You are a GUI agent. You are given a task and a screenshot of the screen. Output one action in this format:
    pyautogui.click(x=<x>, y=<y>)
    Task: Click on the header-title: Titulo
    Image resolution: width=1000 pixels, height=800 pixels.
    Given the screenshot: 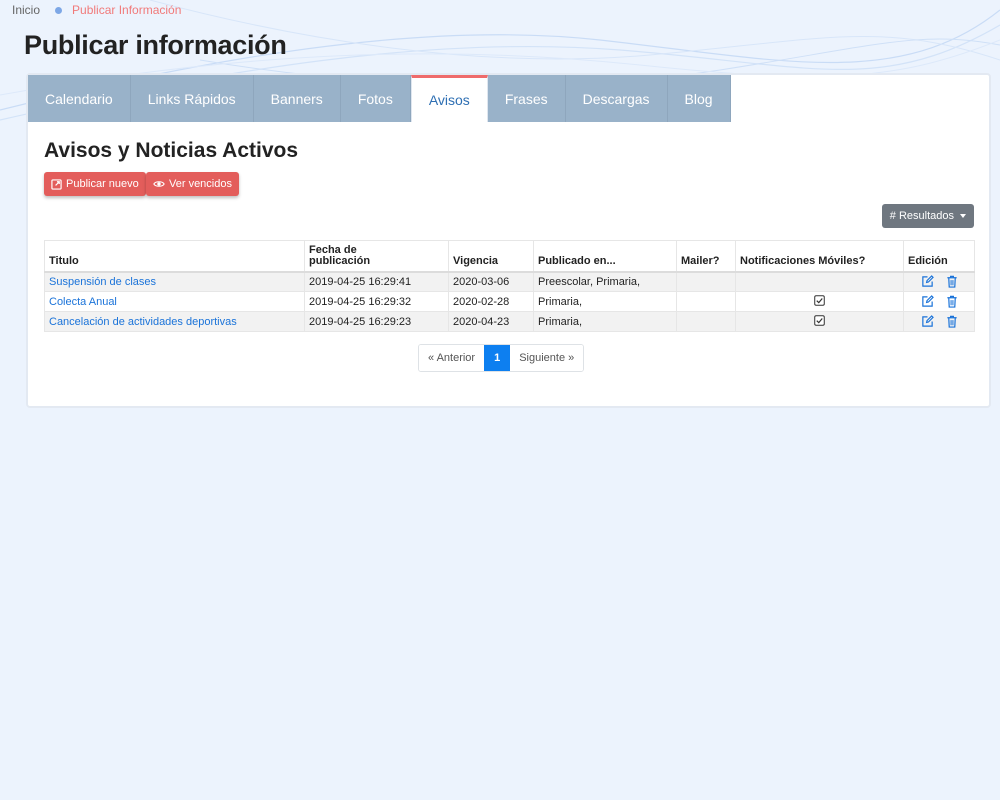 What is the action you would take?
    pyautogui.click(x=174, y=256)
    